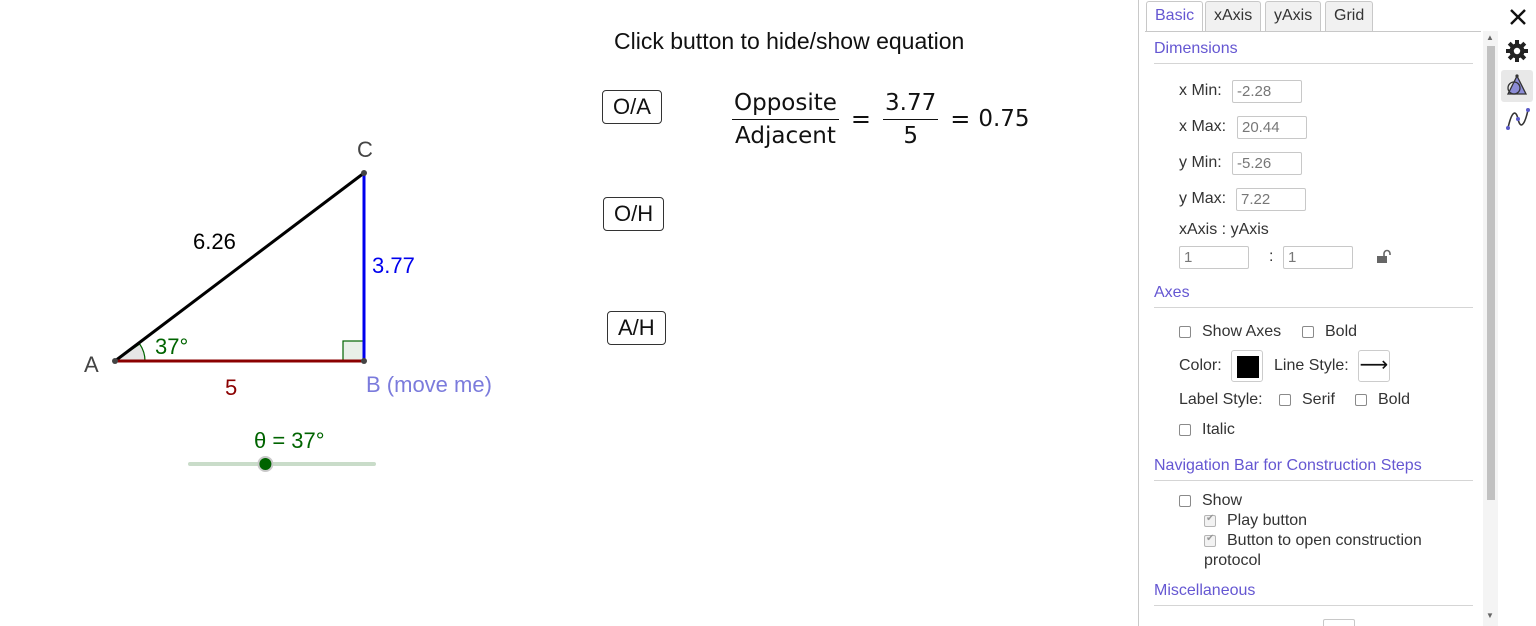  Describe the element at coordinates (1200, 90) in the screenshot. I see `xmin-label: x Min:` at that location.